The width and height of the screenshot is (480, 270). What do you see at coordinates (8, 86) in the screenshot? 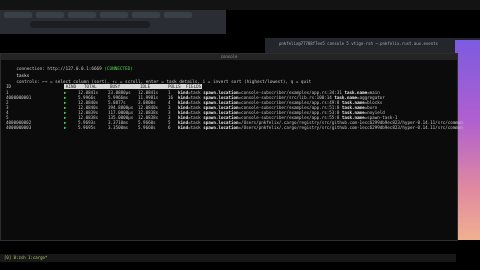
I see `col-id: ID` at bounding box center [8, 86].